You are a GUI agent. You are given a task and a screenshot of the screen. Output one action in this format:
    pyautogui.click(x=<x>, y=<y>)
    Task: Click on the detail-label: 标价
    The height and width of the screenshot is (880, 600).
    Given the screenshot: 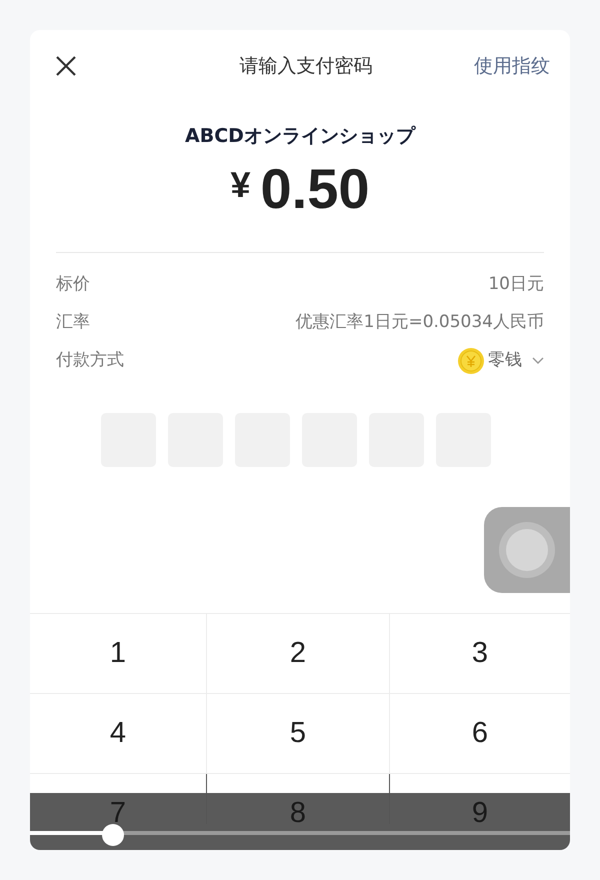 What is the action you would take?
    pyautogui.click(x=73, y=284)
    